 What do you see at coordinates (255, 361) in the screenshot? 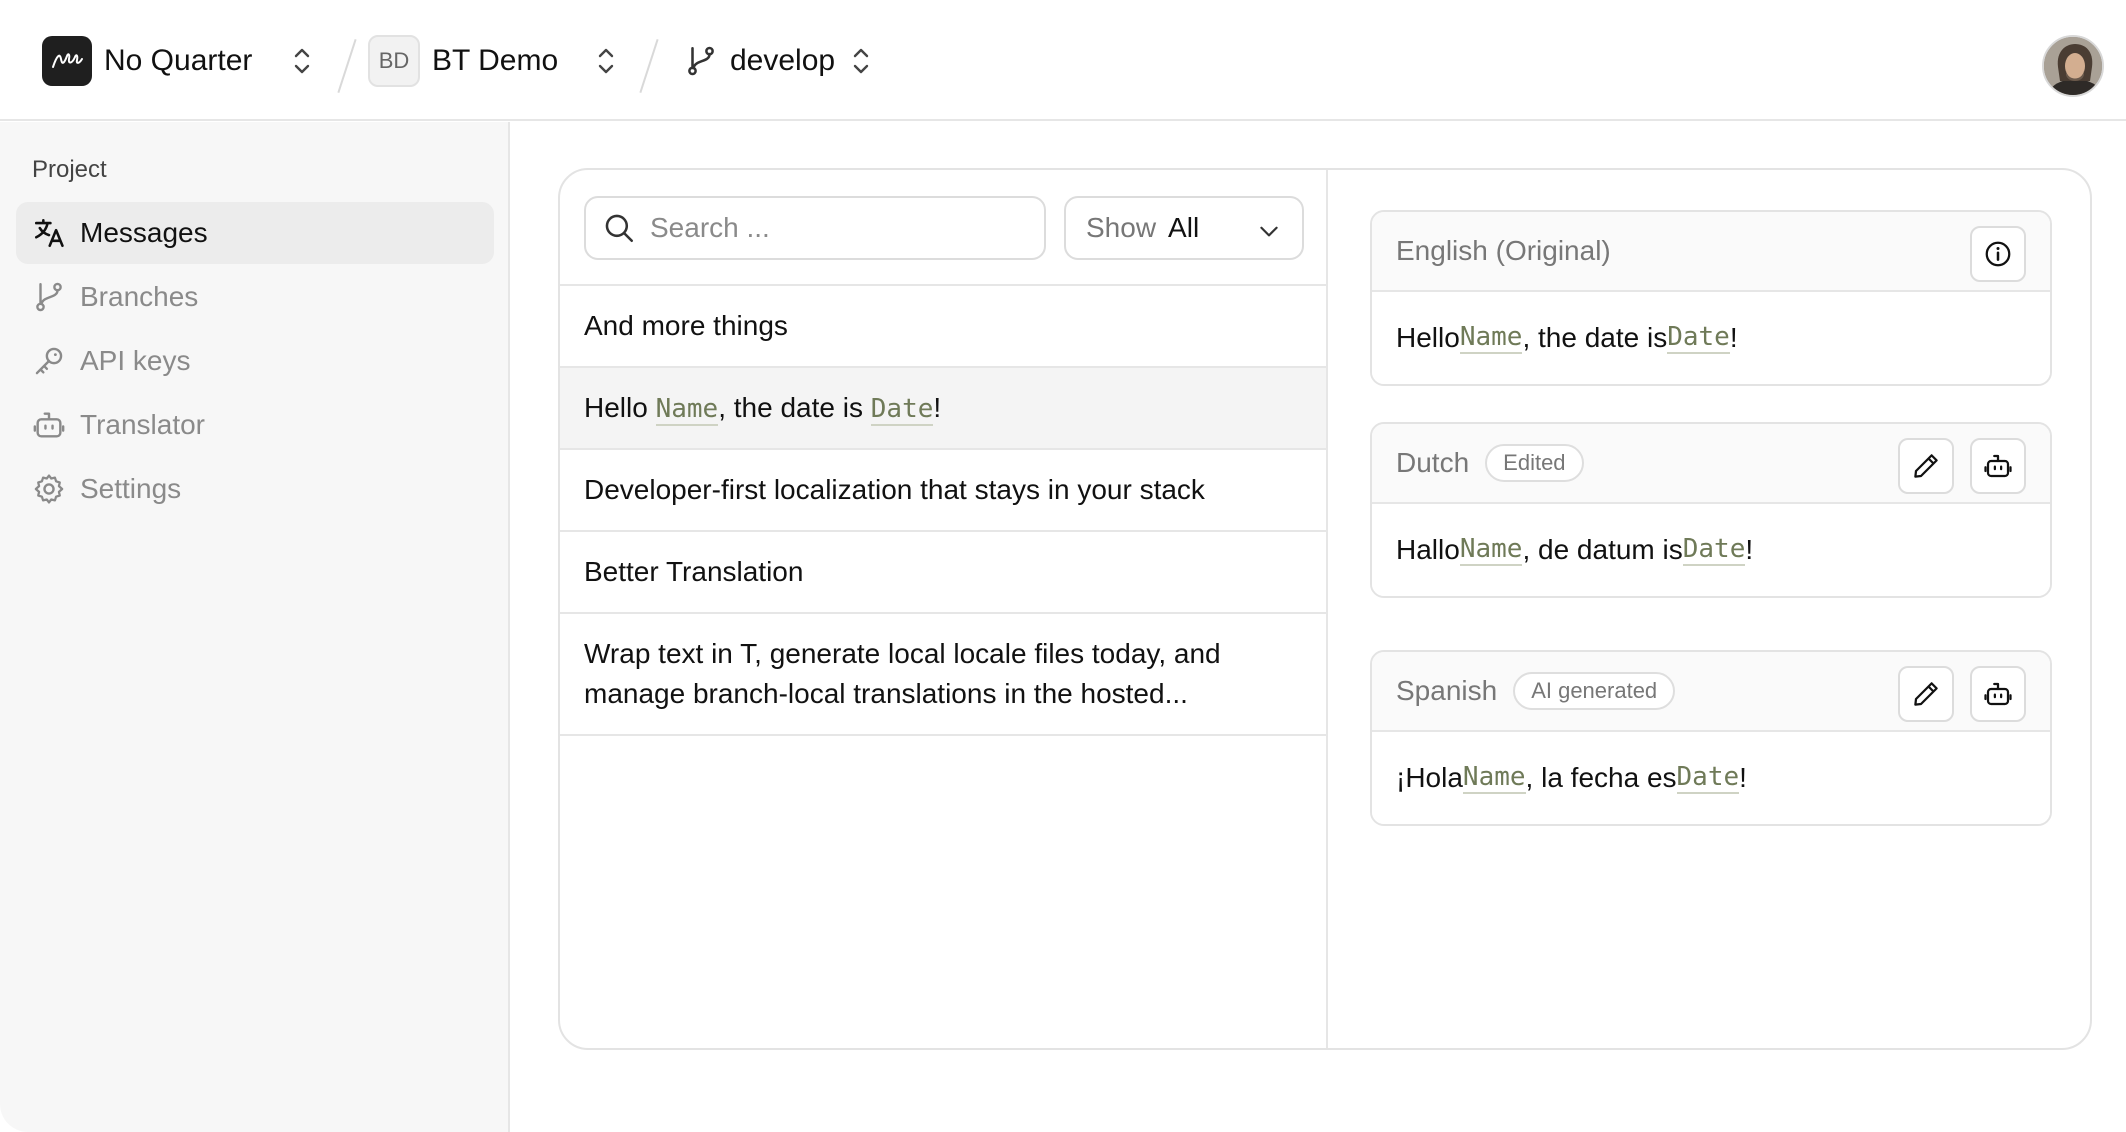
I see `sidebar-item-api-keys: API keys` at bounding box center [255, 361].